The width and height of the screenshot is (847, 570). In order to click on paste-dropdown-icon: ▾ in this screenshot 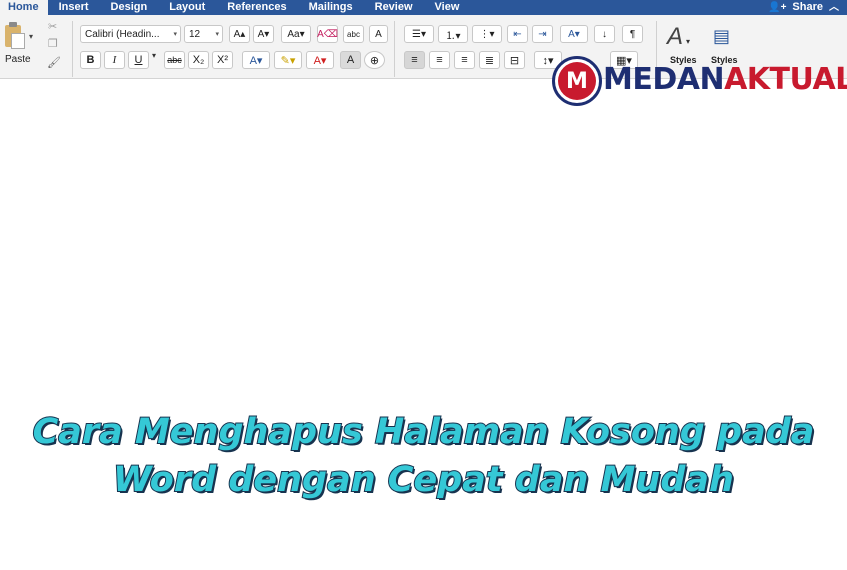, I will do `click(31, 36)`.